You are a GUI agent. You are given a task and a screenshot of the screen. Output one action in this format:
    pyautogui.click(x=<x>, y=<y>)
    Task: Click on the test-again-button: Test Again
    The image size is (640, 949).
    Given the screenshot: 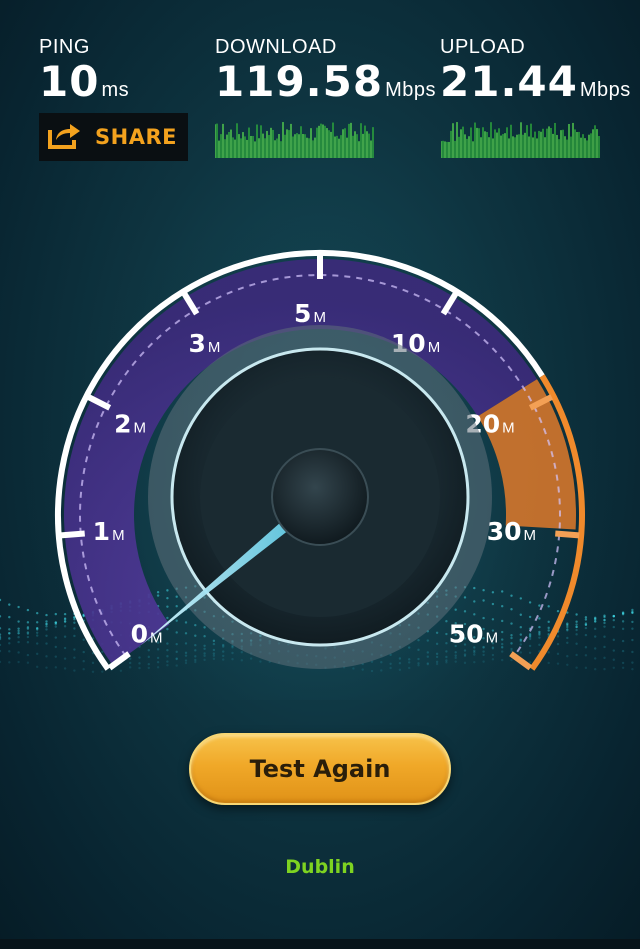 What is the action you would take?
    pyautogui.click(x=320, y=769)
    